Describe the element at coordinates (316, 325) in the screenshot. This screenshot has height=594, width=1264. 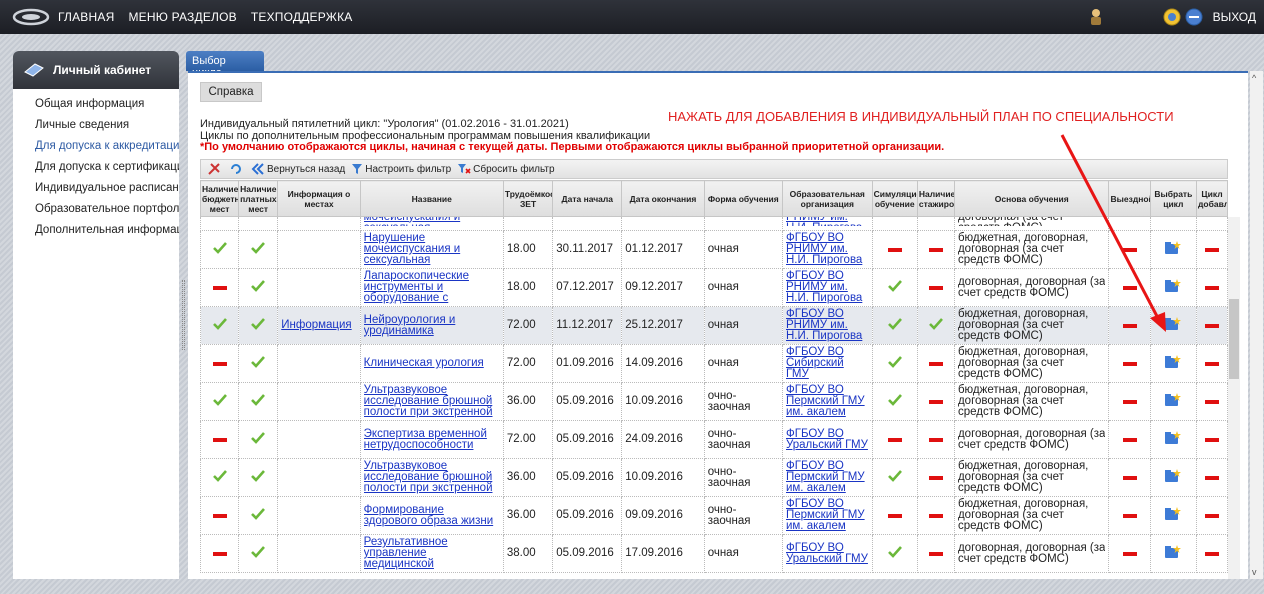
I see `info-link: Информация` at that location.